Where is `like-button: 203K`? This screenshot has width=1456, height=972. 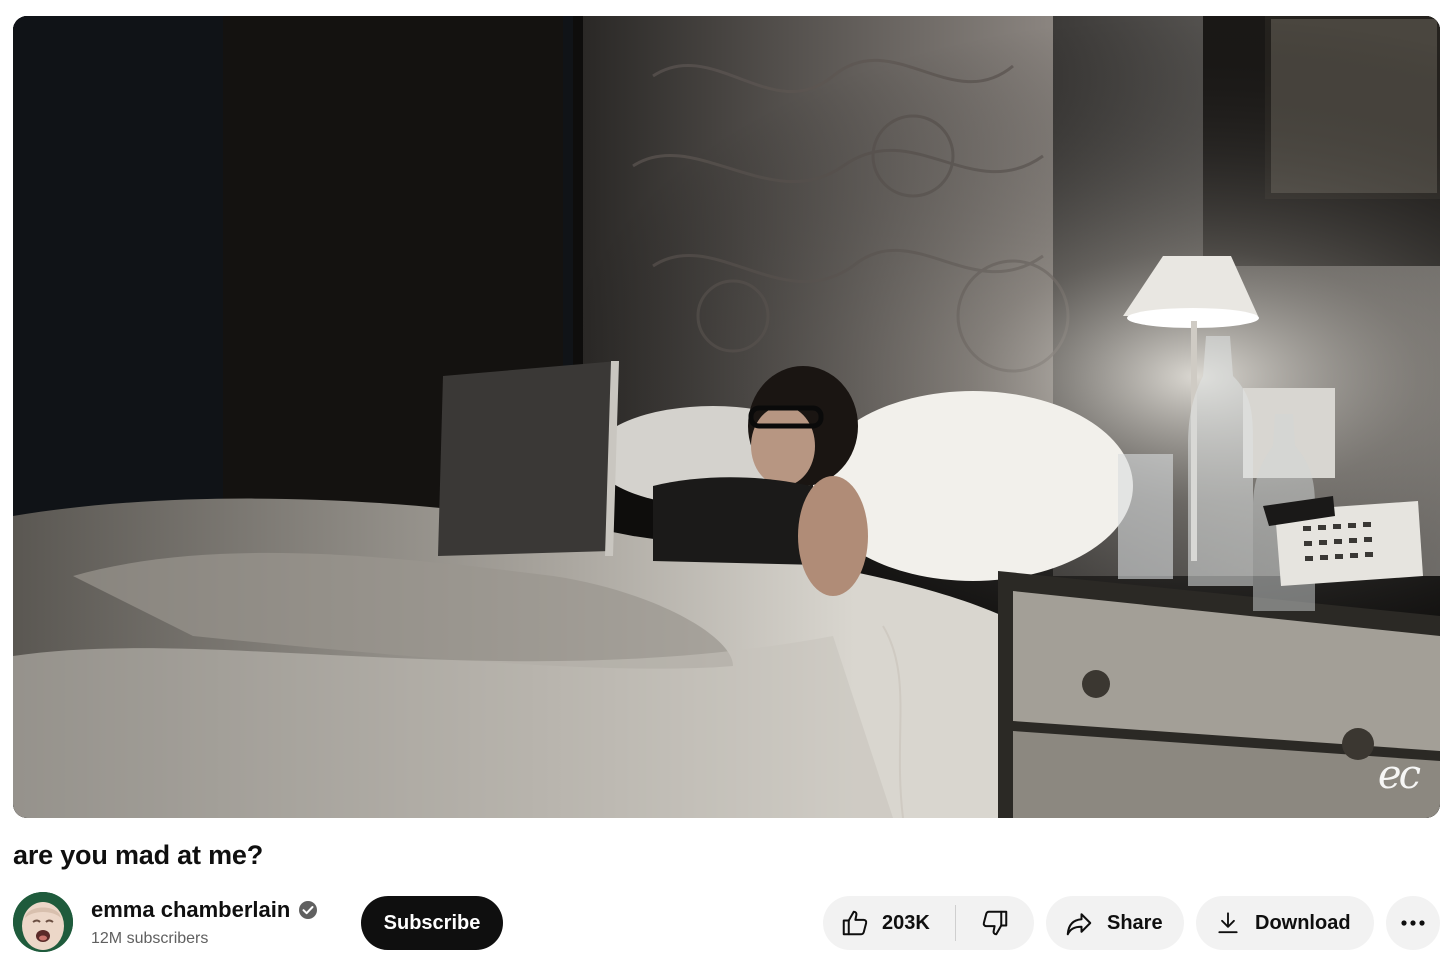
like-button: 203K is located at coordinates (889, 923).